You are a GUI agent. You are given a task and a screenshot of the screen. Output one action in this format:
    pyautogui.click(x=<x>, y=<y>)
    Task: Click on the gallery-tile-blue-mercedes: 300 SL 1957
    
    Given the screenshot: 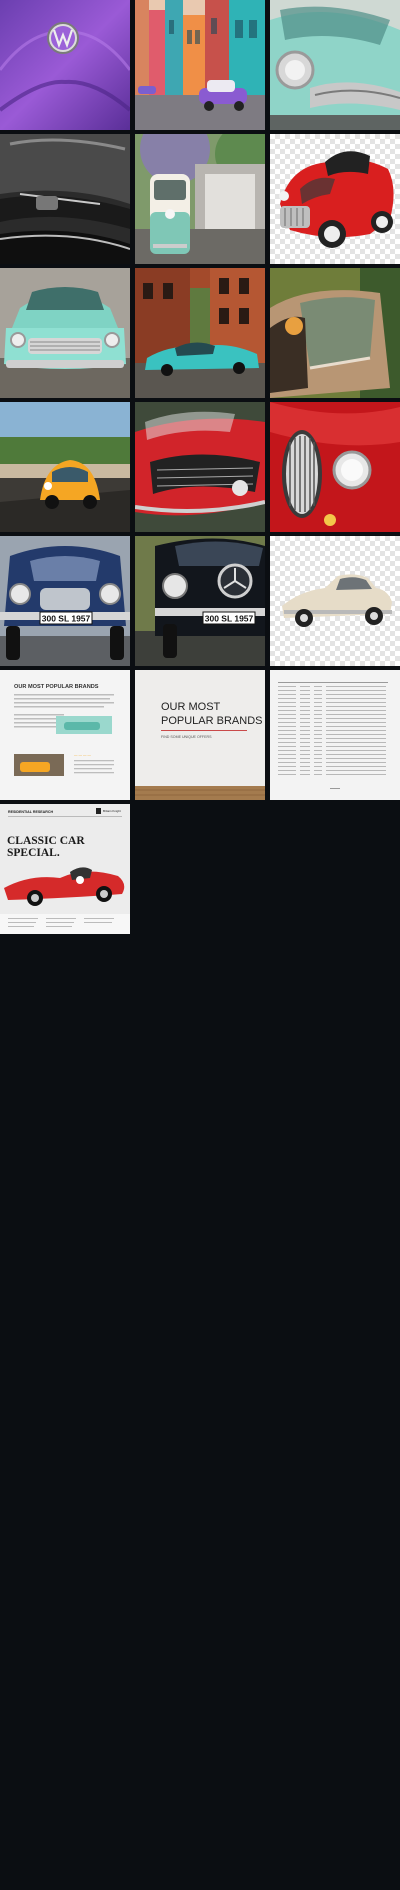 What is the action you would take?
    pyautogui.click(x=65, y=601)
    